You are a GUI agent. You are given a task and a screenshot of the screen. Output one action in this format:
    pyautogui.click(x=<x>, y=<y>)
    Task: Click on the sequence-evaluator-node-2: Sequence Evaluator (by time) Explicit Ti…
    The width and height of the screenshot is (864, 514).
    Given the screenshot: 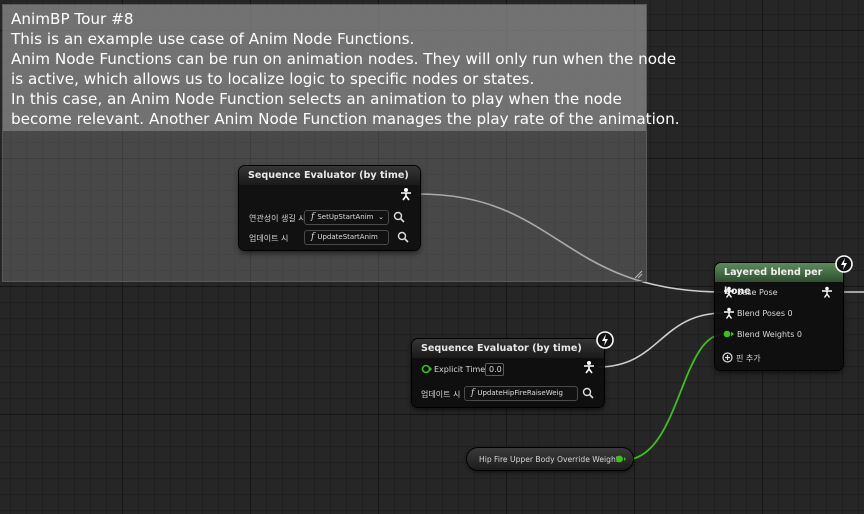 What is the action you would take?
    pyautogui.click(x=513, y=369)
    